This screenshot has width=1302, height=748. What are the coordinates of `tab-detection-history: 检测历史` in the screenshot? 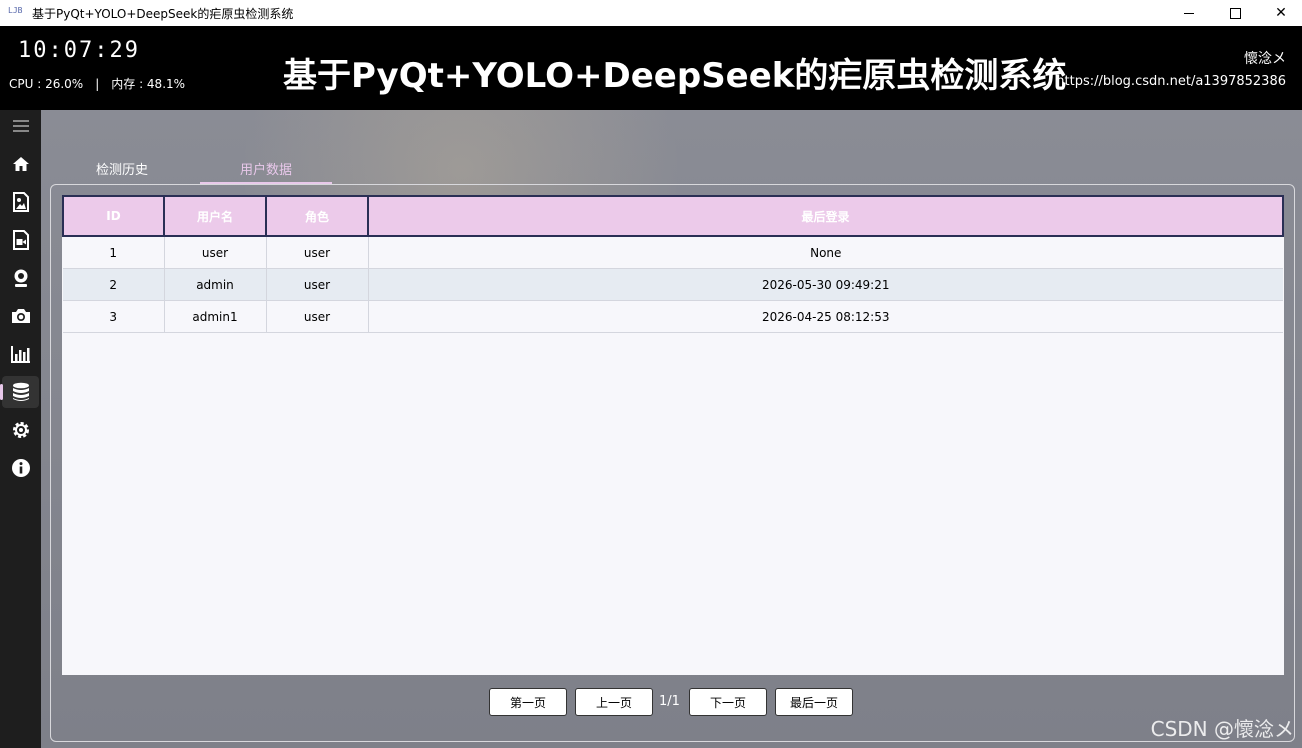 It's located at (122, 168).